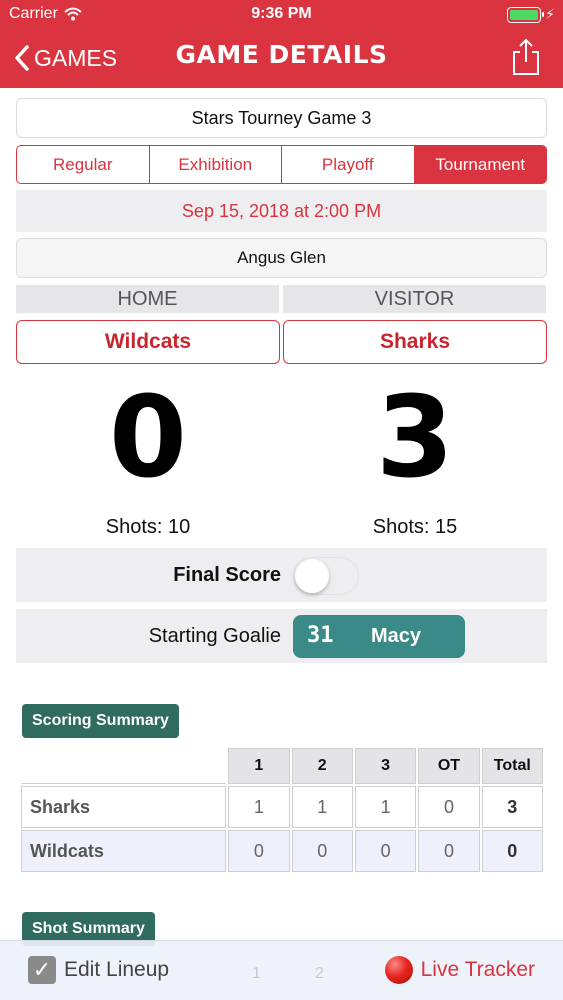 This screenshot has height=1000, width=563. Describe the element at coordinates (281, 258) in the screenshot. I see `location-field: Angus Glen` at that location.